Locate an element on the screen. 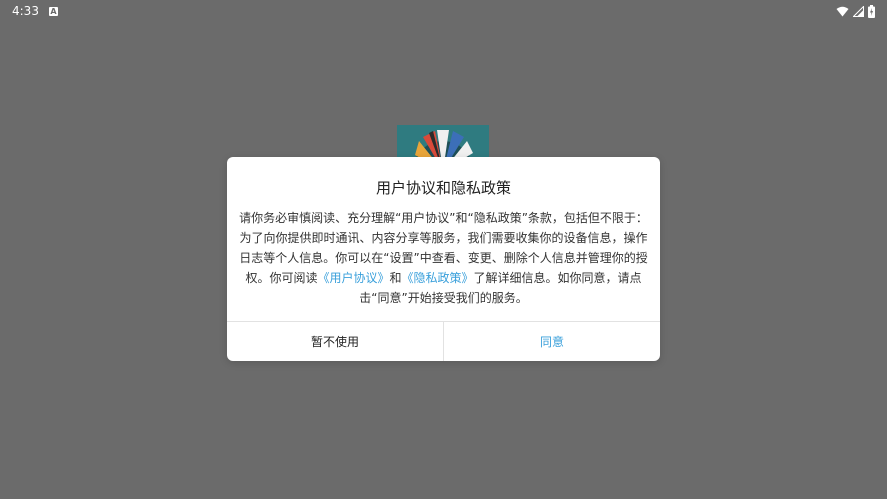 The image size is (887, 499). status-time: 4:33 is located at coordinates (25, 11).